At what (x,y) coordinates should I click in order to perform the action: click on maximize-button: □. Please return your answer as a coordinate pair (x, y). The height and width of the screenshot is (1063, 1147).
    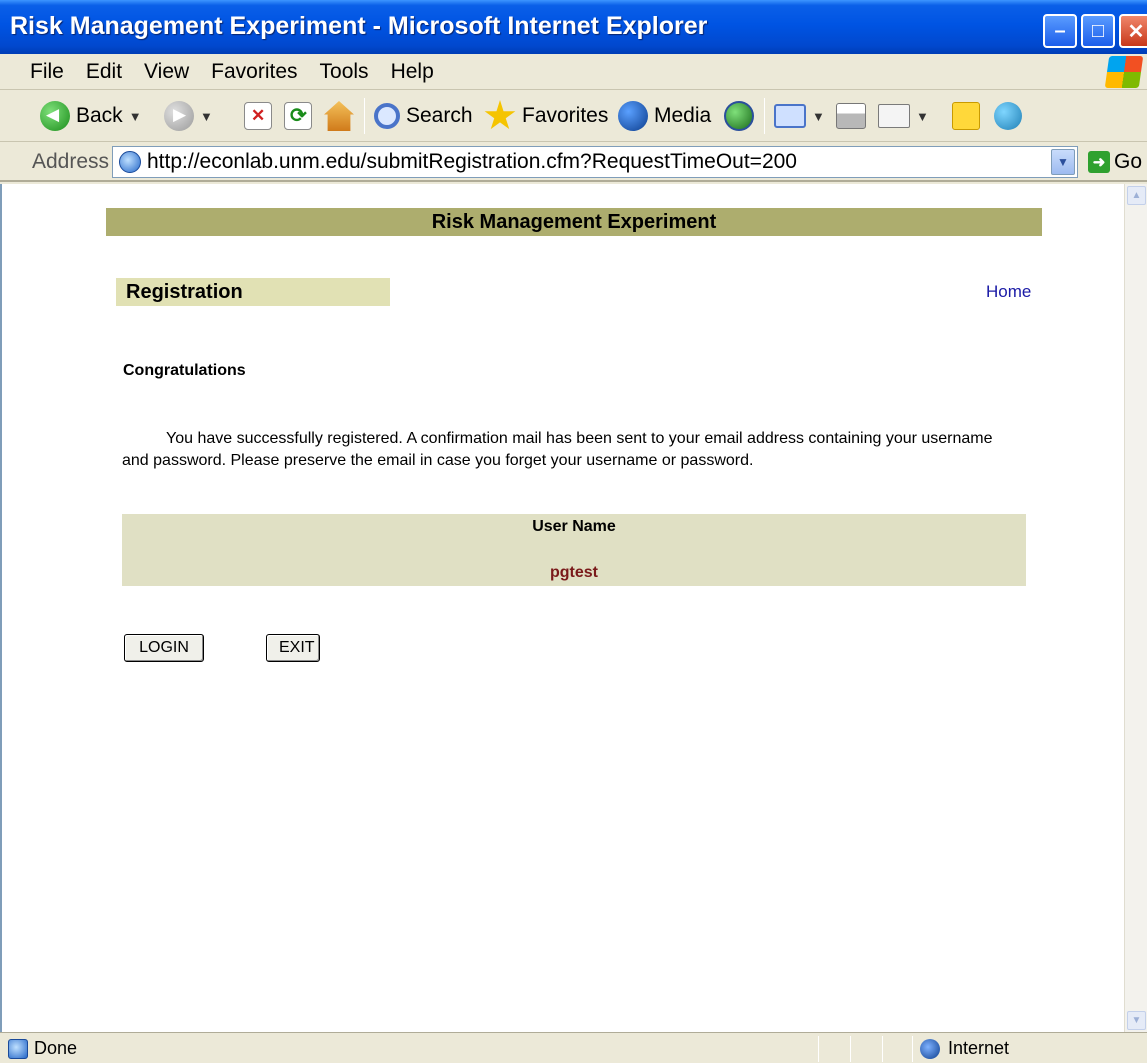
    Looking at the image, I should click on (1098, 31).